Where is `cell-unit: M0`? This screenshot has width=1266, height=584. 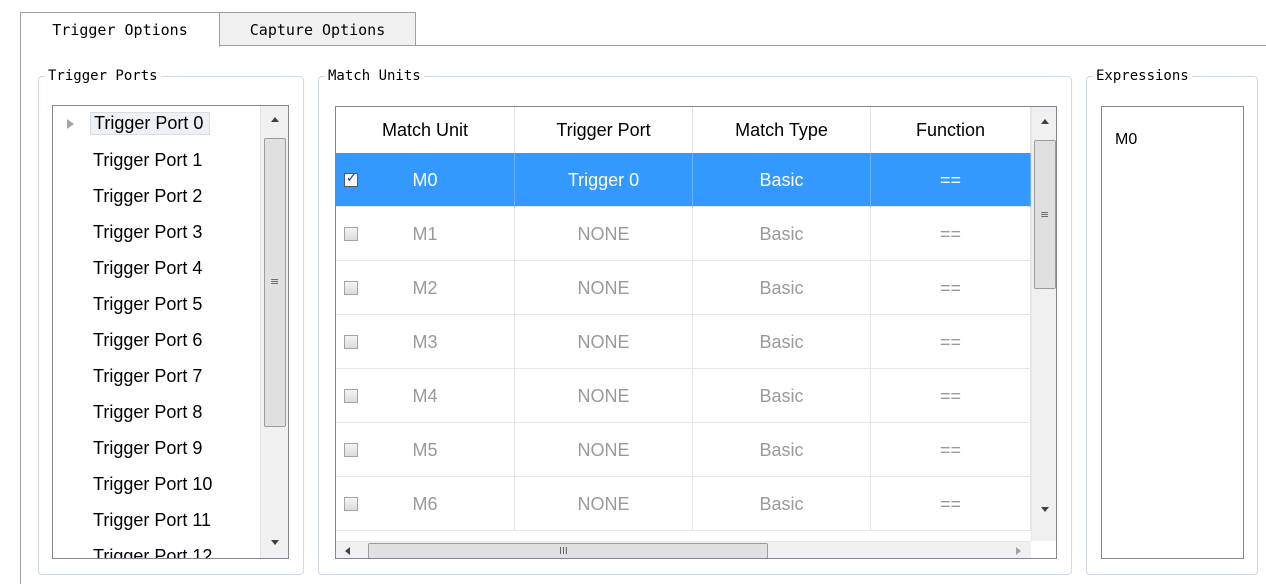 cell-unit: M0 is located at coordinates (425, 180).